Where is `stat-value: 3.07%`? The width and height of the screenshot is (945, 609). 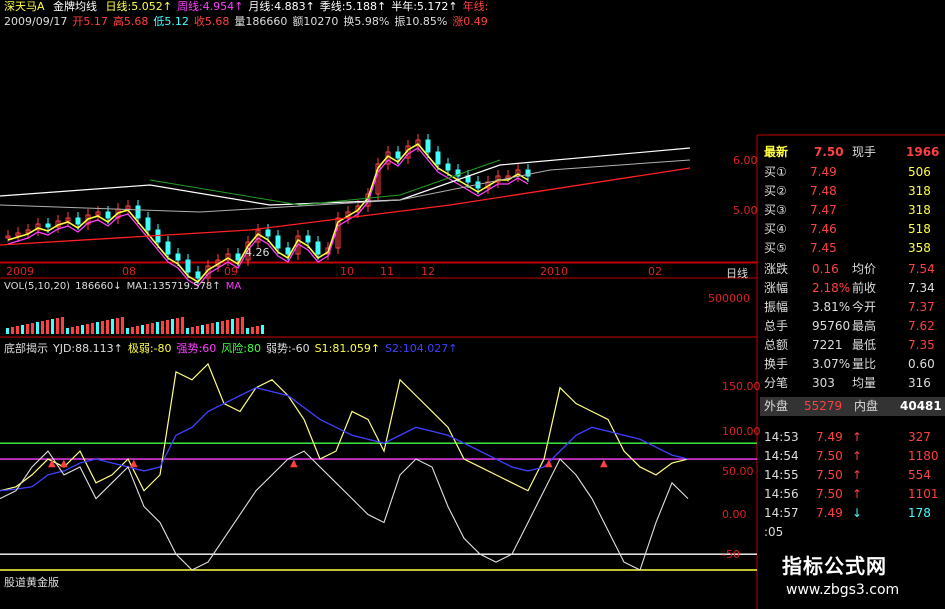
stat-value: 3.07% is located at coordinates (831, 364).